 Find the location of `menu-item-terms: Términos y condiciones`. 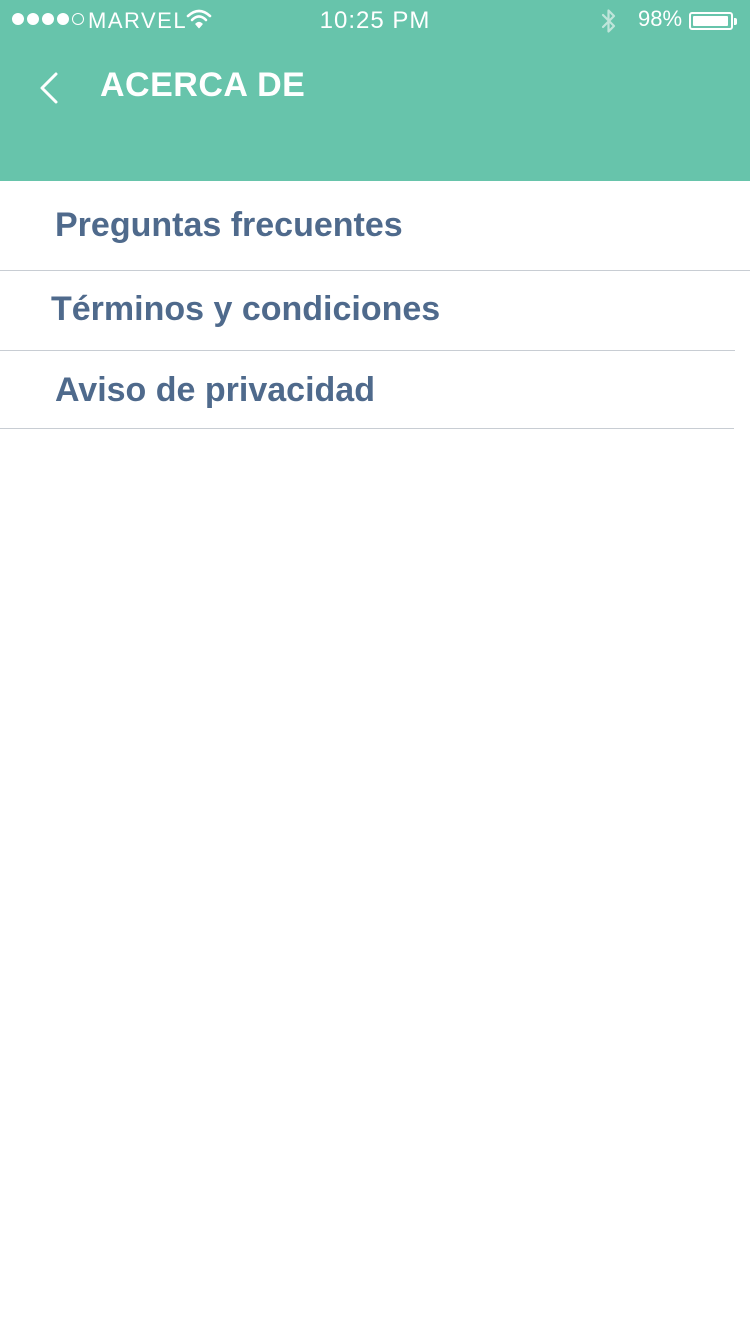

menu-item-terms: Términos y condiciones is located at coordinates (367, 311).